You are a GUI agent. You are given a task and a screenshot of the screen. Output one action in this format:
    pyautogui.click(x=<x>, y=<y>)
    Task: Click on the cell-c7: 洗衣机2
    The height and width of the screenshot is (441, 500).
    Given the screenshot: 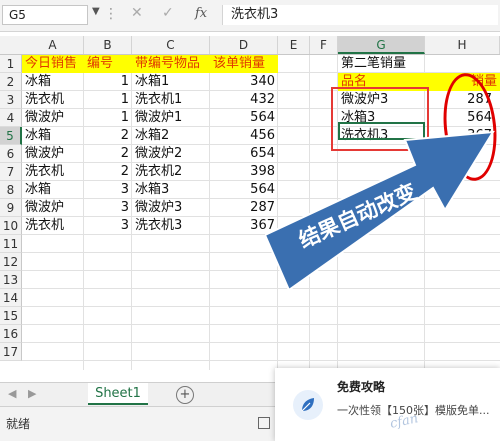 What is the action you would take?
    pyautogui.click(x=171, y=172)
    